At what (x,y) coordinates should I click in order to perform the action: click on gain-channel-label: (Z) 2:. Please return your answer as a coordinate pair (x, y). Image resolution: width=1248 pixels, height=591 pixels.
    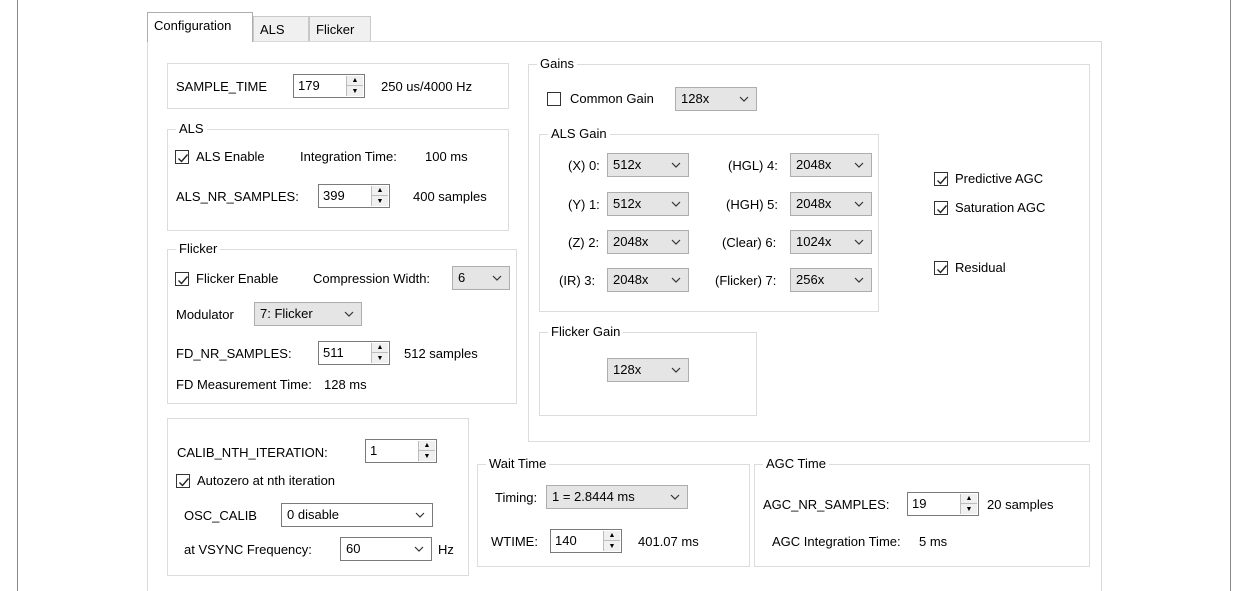
    Looking at the image, I should click on (584, 242).